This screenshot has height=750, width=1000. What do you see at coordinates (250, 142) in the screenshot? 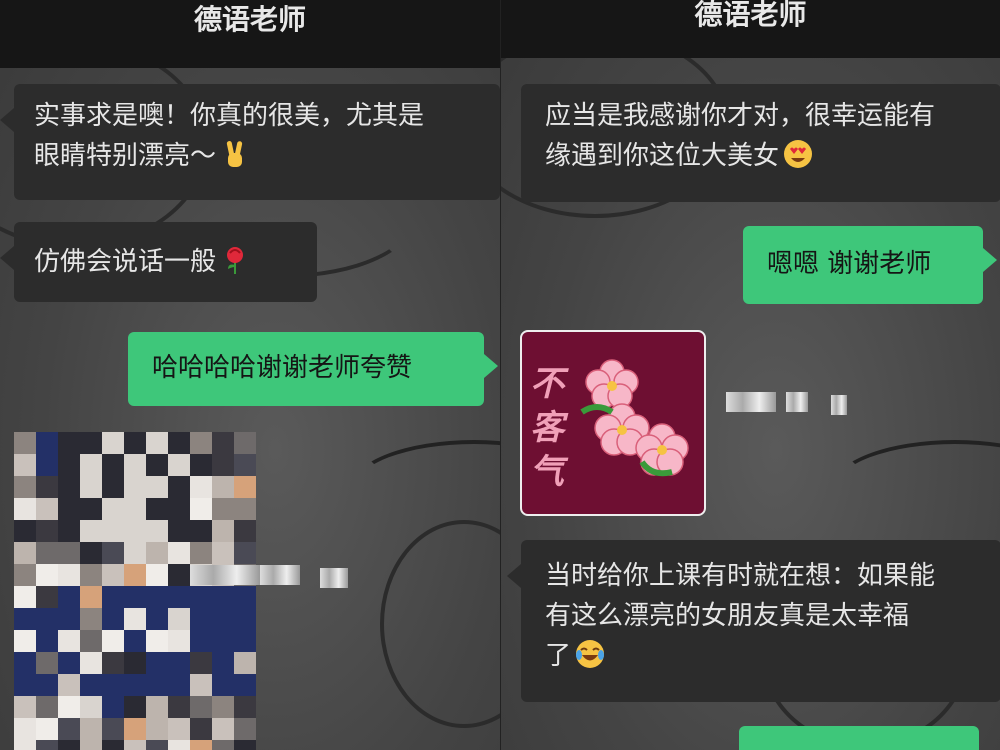
I see `message-bubble-received: 实事求是噢！你真的很美，尤其是 眼睛特别漂亮～` at bounding box center [250, 142].